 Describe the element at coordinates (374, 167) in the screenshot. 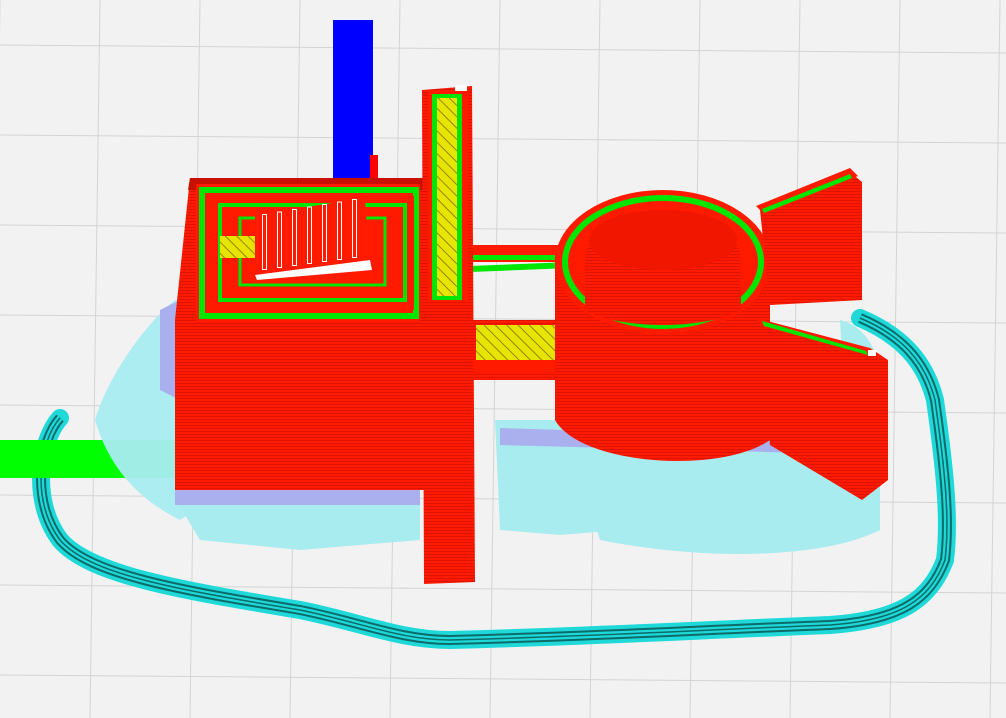

I see `y-axis-indicator` at that location.